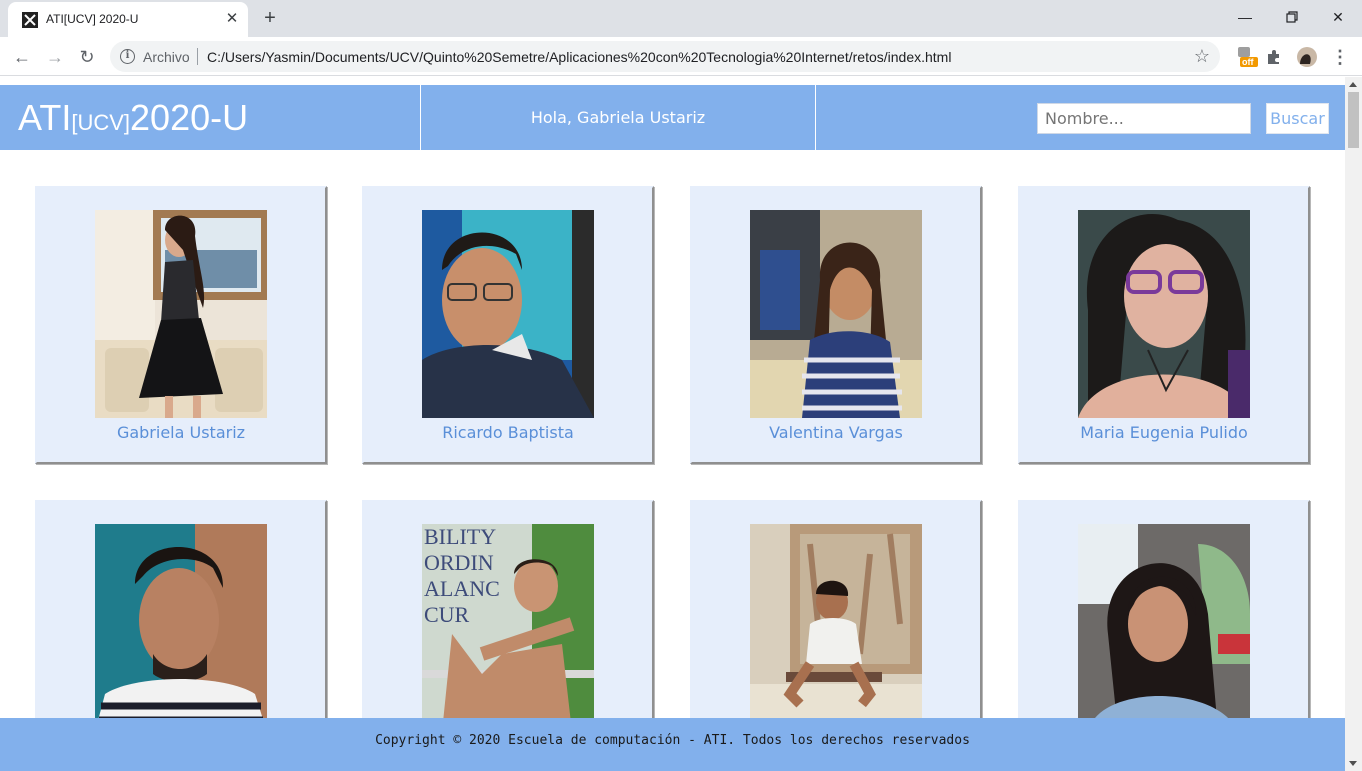  Describe the element at coordinates (232, 19) in the screenshot. I see `tab-close-icon: ✕` at that location.